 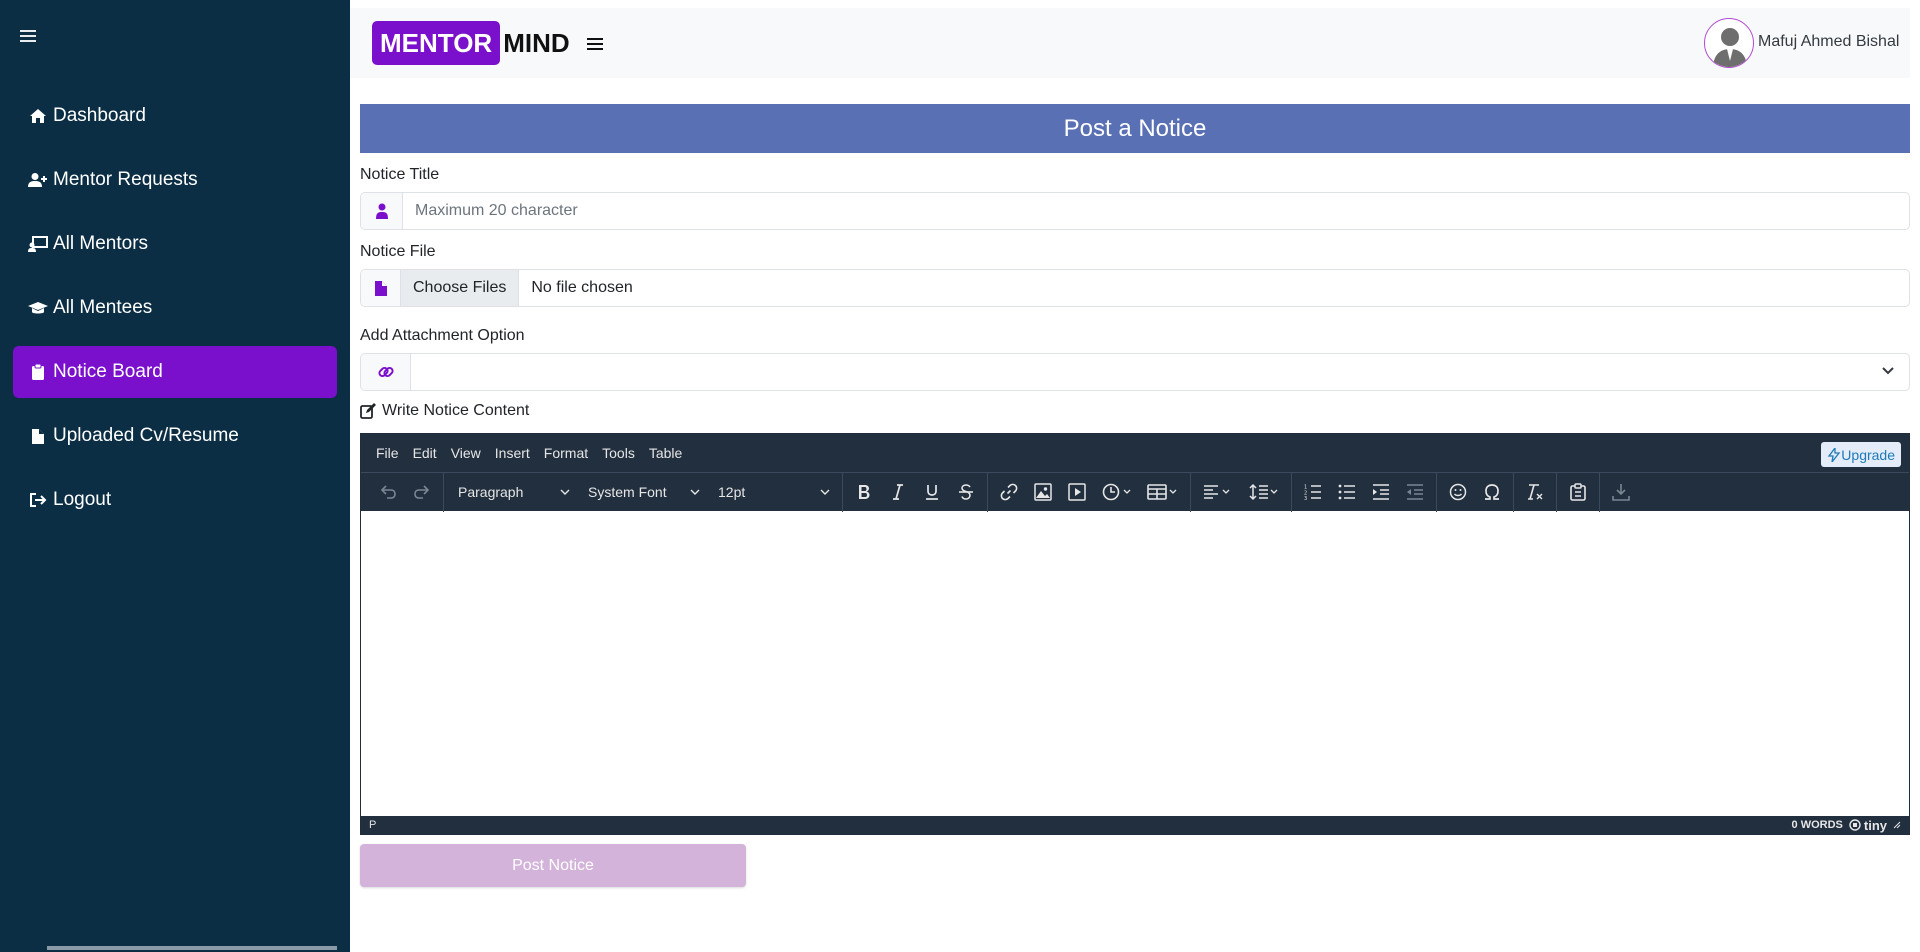 I want to click on remove-format-icon, so click(x=1535, y=492).